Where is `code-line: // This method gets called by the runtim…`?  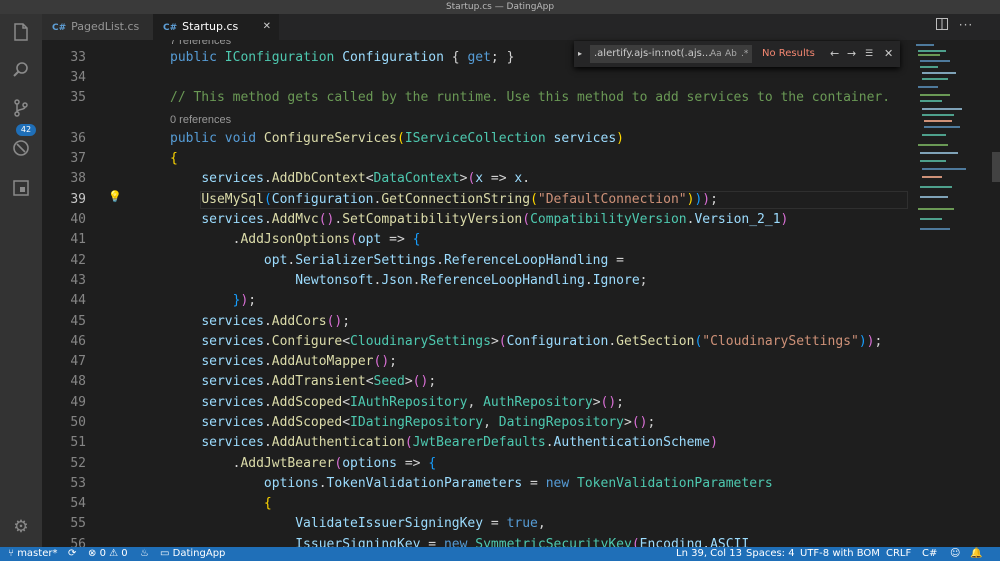 code-line: // This method gets called by the runtim… is located at coordinates (530, 97).